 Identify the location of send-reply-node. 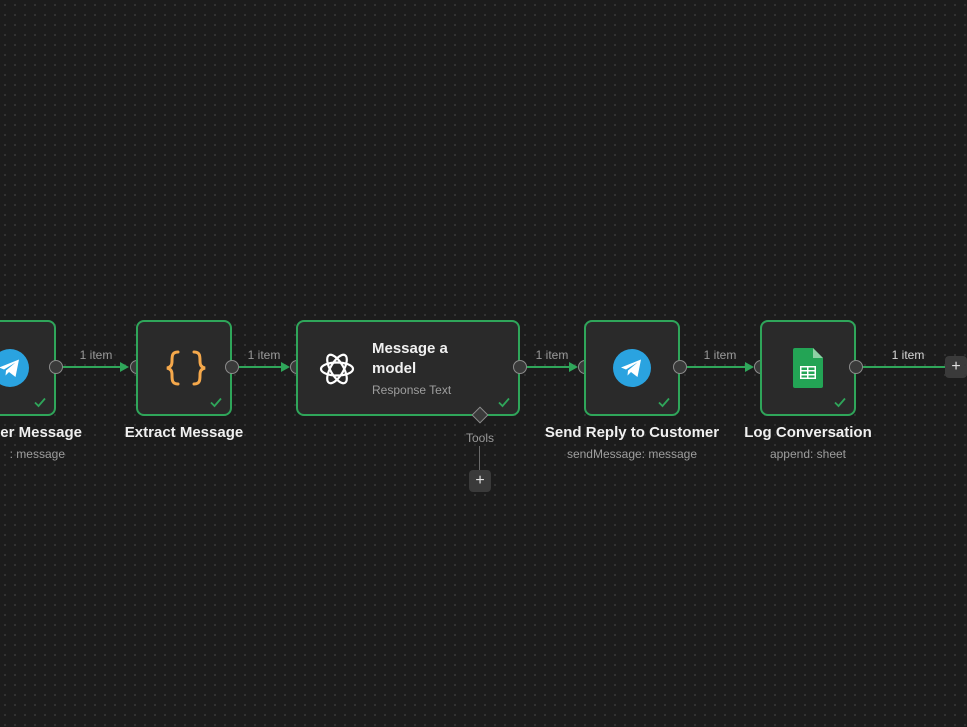
(632, 368).